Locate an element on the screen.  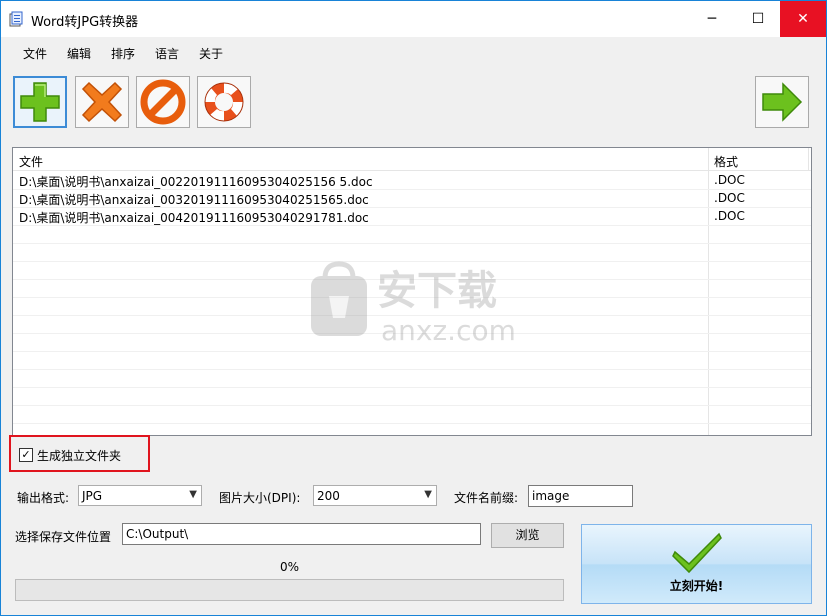
menu-file: 文件 is located at coordinates (35, 53).